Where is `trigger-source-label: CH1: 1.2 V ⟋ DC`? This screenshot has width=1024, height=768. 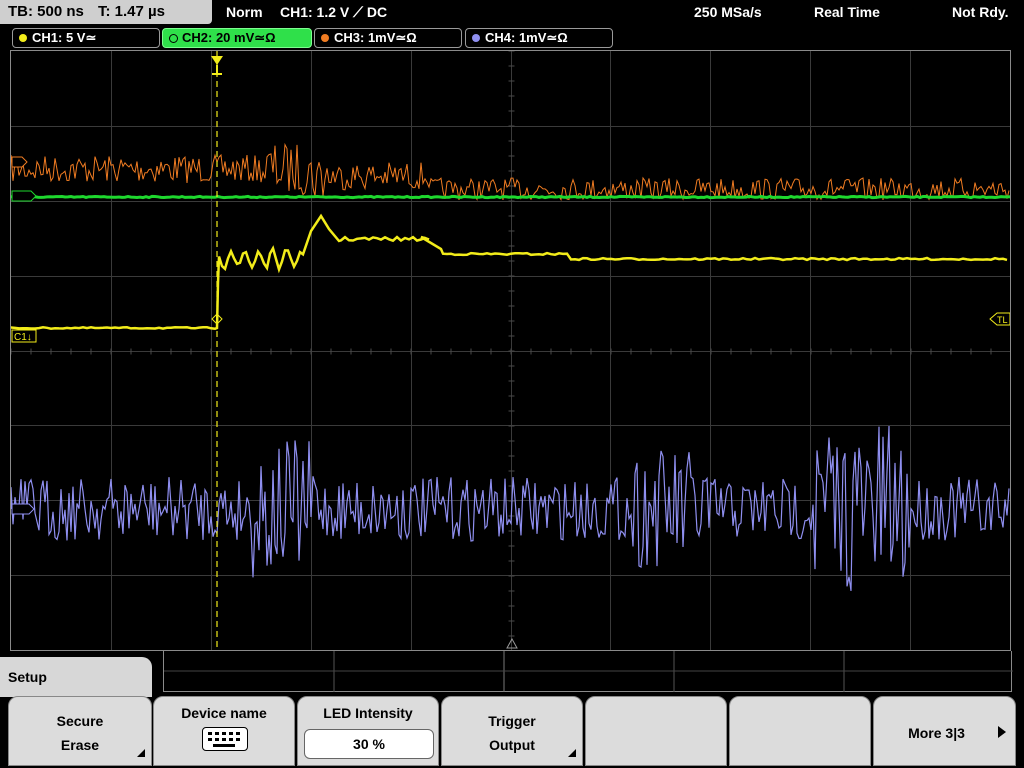
trigger-source-label: CH1: 1.2 V ⟋ DC is located at coordinates (334, 12).